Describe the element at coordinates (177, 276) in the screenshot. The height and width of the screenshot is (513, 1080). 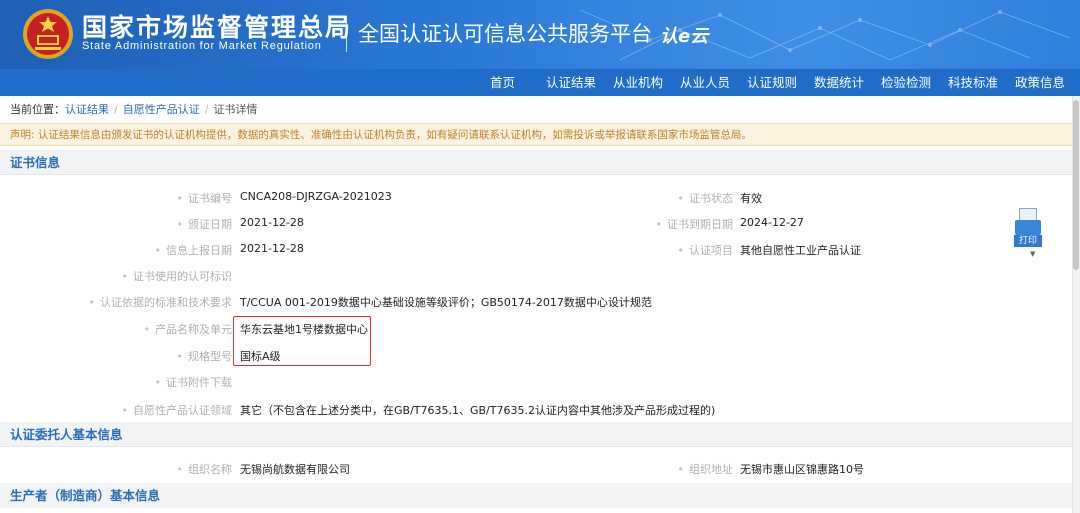
I see `accreditation-mark-label: • 证书使用的认可标识` at that location.